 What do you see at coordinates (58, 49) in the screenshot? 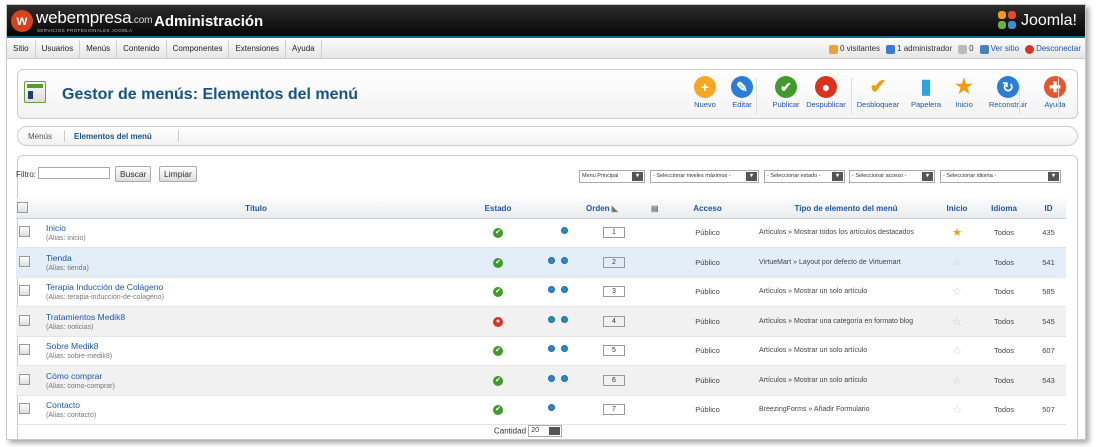
I see `menu-item-usuarios: Usuarios` at bounding box center [58, 49].